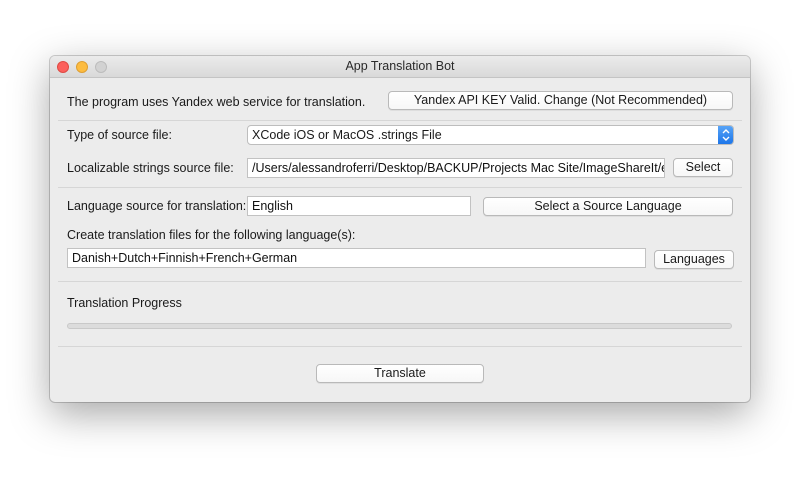  I want to click on translate-button: Translate, so click(400, 373).